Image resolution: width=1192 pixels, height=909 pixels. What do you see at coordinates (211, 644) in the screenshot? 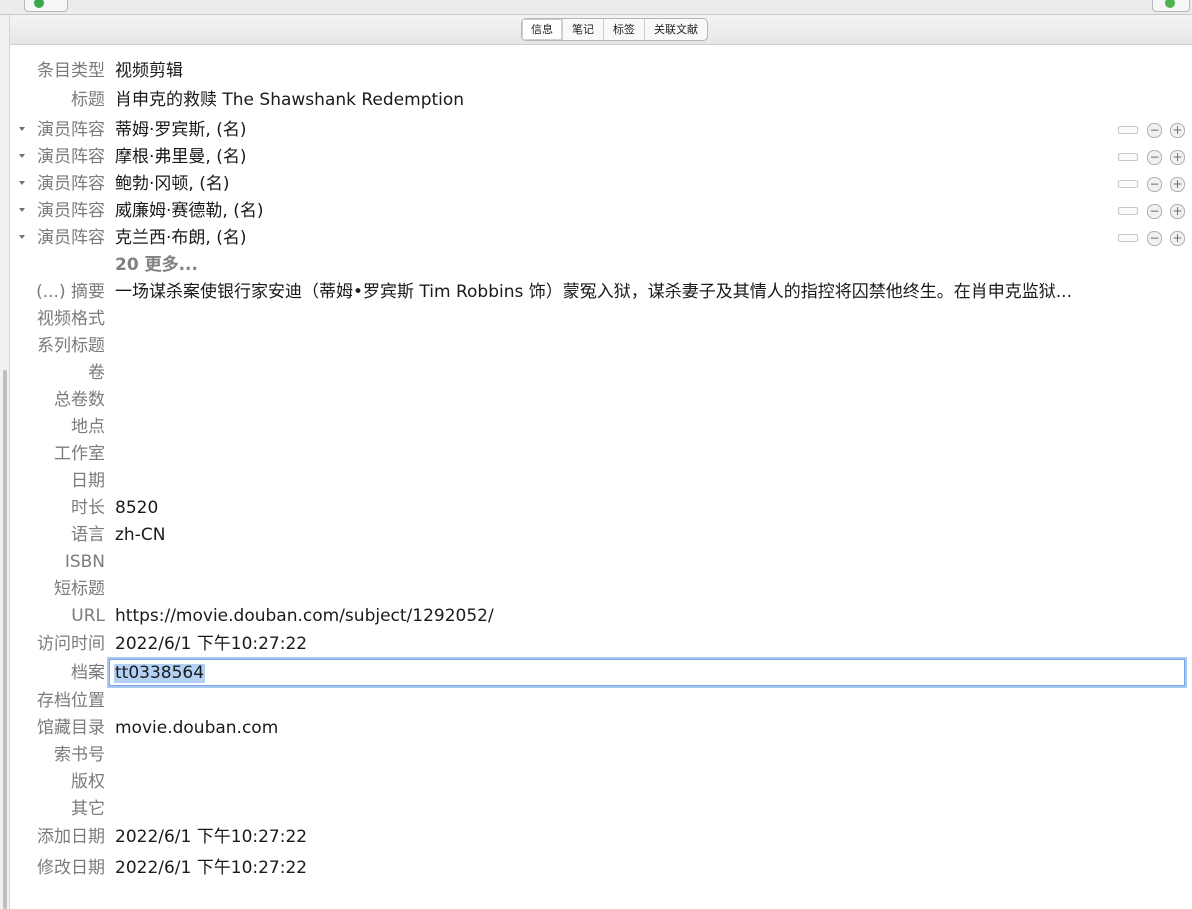
I see `accessed-value: 2022/6/1 下午10:27:22` at bounding box center [211, 644].